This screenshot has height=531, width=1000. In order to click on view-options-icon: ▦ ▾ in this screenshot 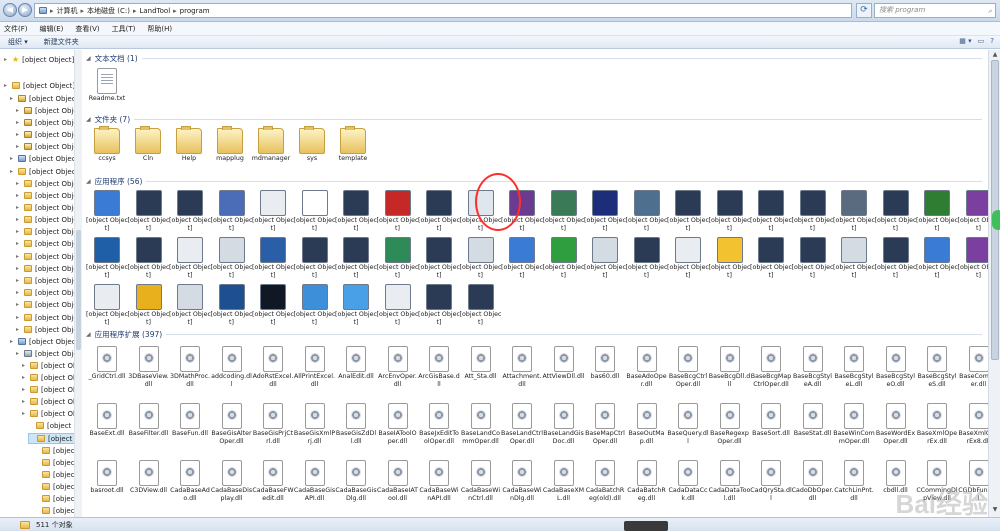, I will do `click(965, 41)`.